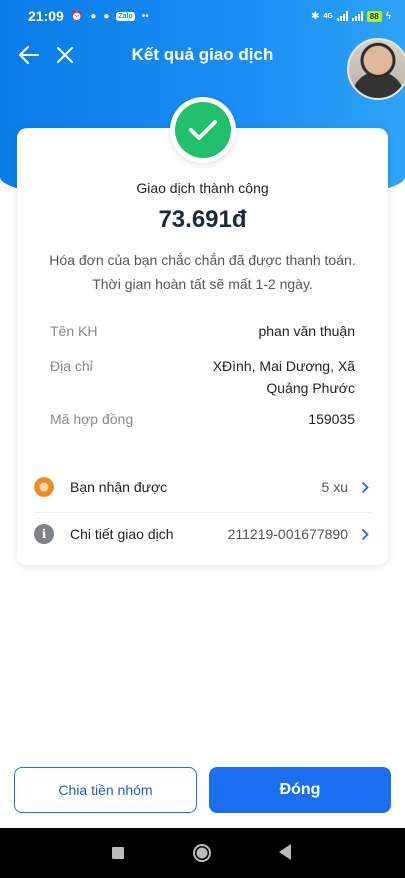 The height and width of the screenshot is (878, 405). Describe the element at coordinates (203, 534) in the screenshot. I see `transaction-detail-row: i Chi tiết giao dịch 211219-001677890` at that location.